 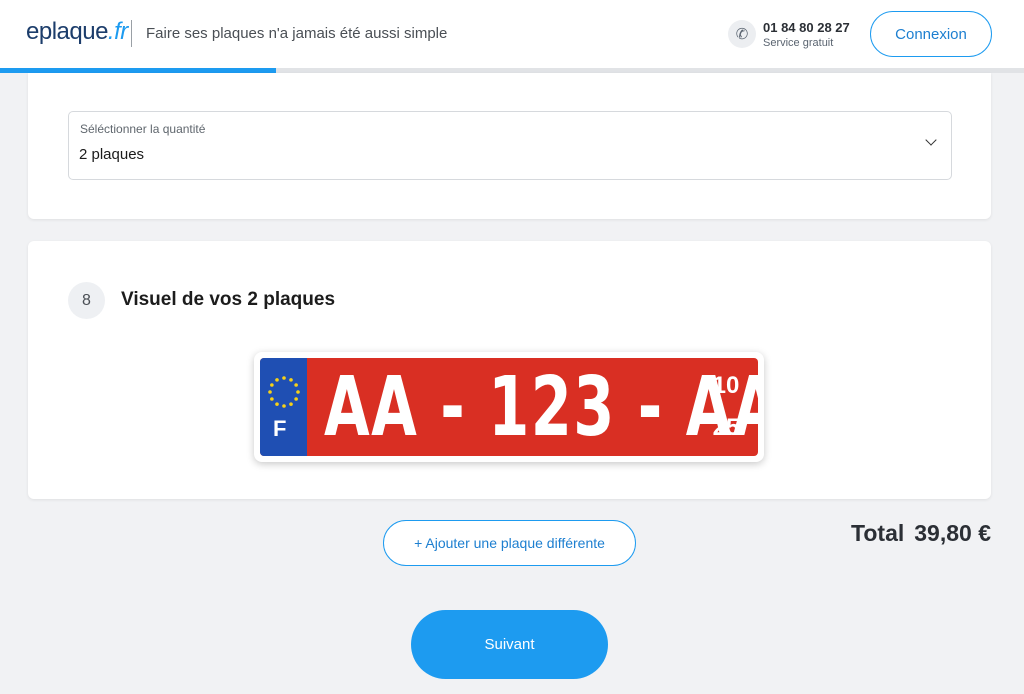 I want to click on chevron-down-icon, so click(x=931, y=140).